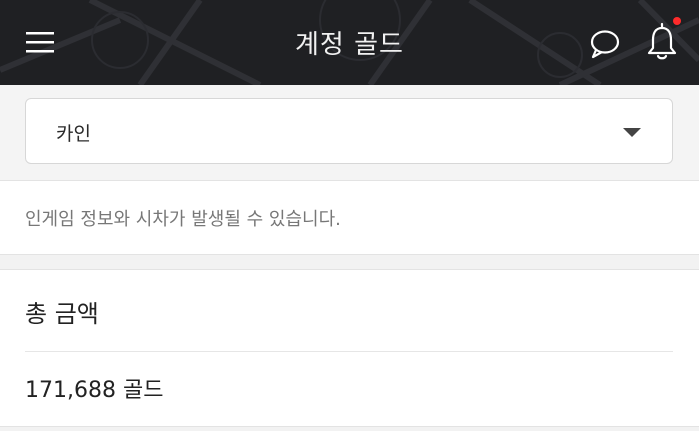 Image resolution: width=699 pixels, height=431 pixels. I want to click on chat-bubble-icon, so click(605, 44).